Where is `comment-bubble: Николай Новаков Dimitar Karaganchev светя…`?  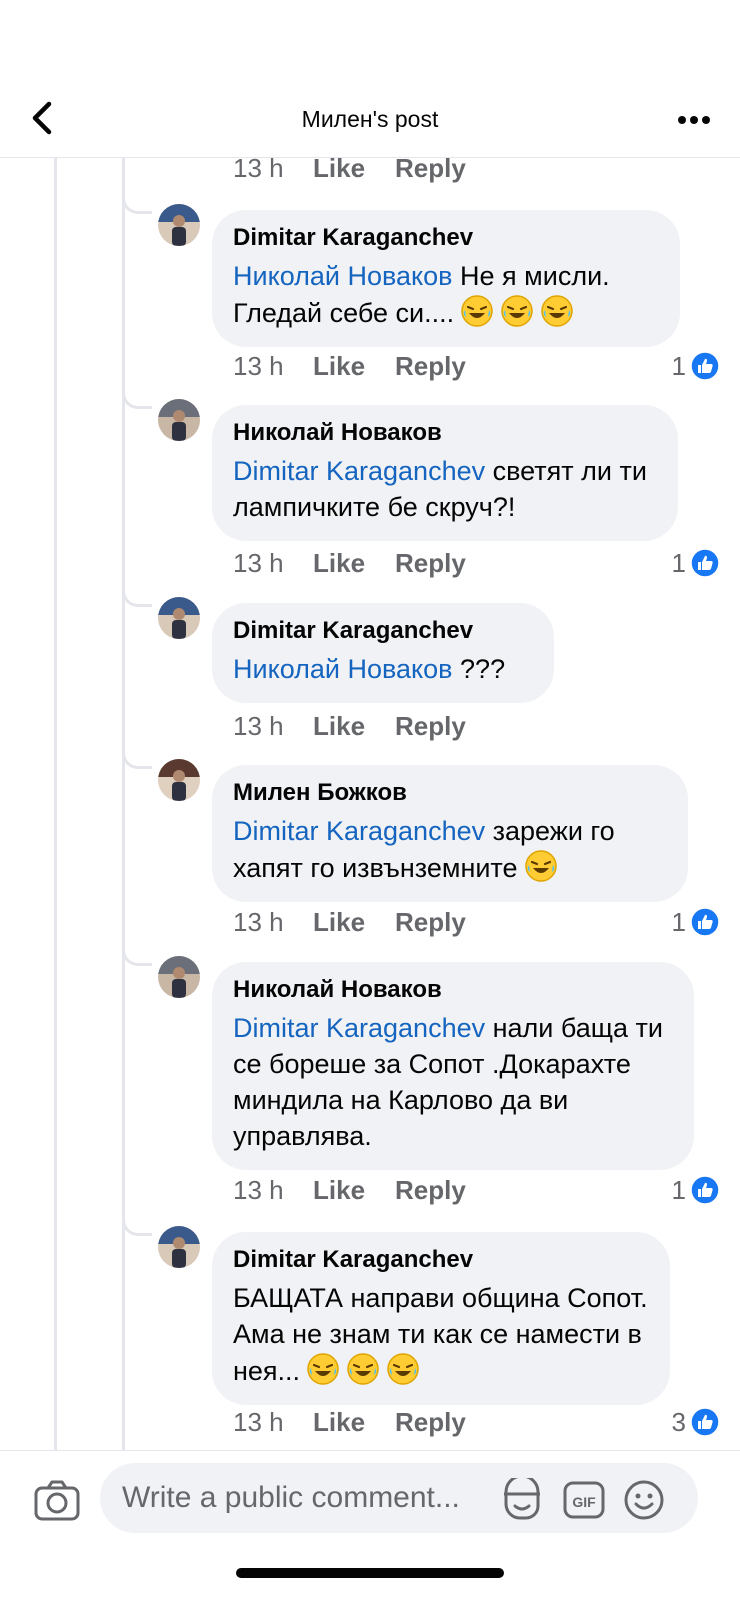
comment-bubble: Николай Новаков Dimitar Karaganchev светя… is located at coordinates (445, 473).